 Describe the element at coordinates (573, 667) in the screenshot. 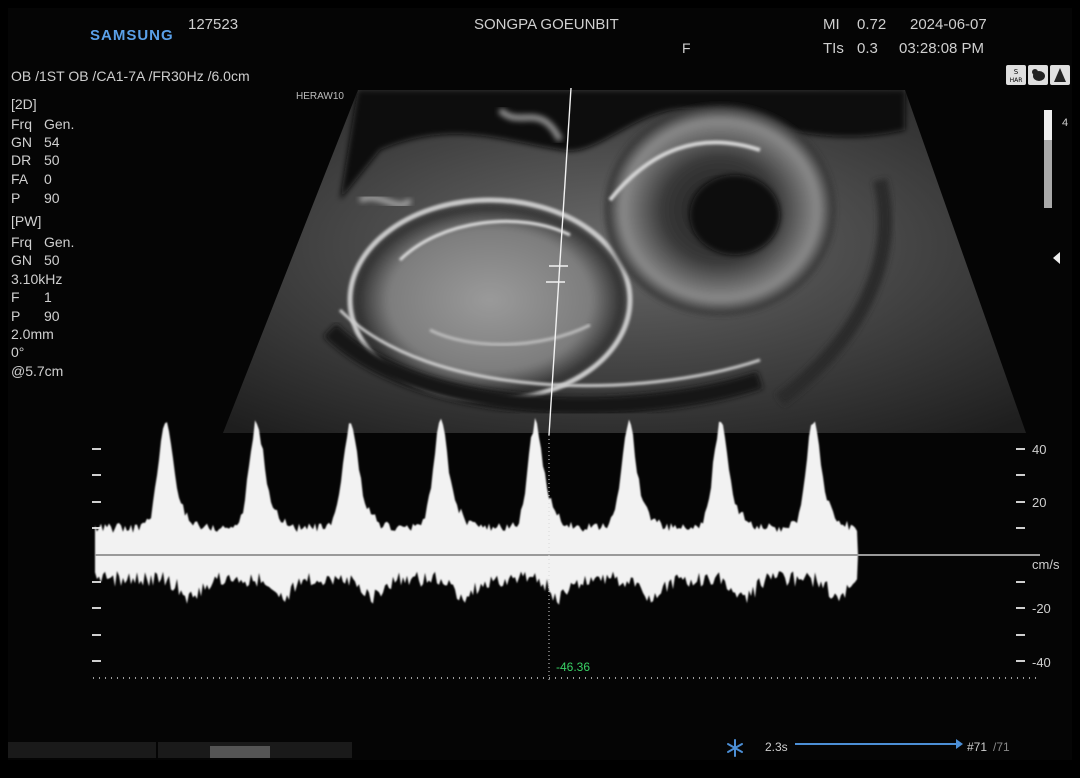

I see `cursor-velocity-readout: -46.36` at that location.